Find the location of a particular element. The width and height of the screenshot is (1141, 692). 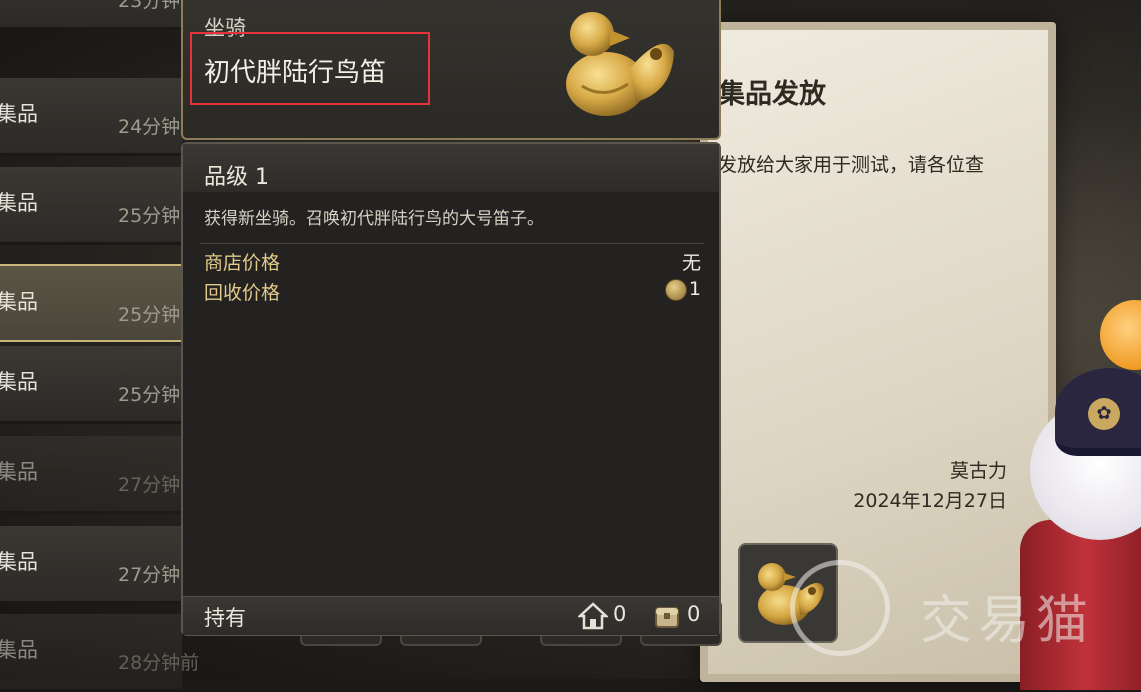

item-description: 获得新坐骑。召唤初代胖陆行鸟的大号笛子。 is located at coordinates (374, 219).